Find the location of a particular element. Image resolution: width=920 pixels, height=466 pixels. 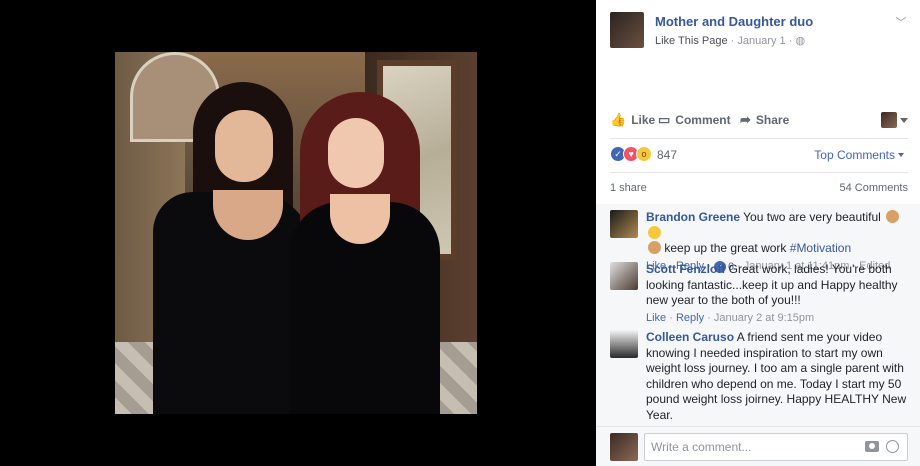

comment-reply-link: Reply is located at coordinates (690, 318).